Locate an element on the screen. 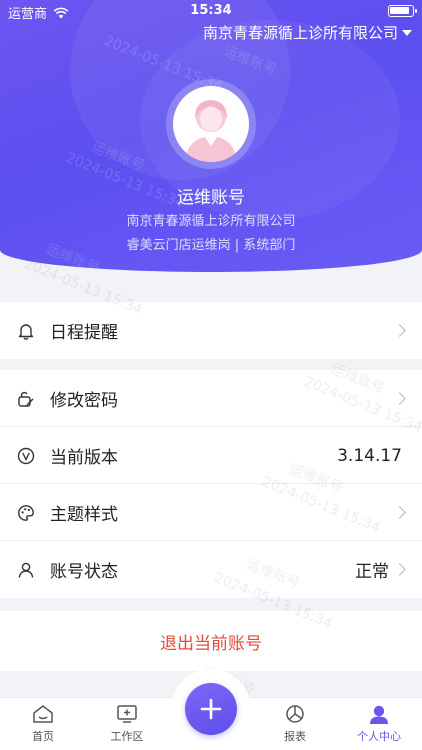 The width and height of the screenshot is (422, 750). account-status-value: 正常 is located at coordinates (372, 572).